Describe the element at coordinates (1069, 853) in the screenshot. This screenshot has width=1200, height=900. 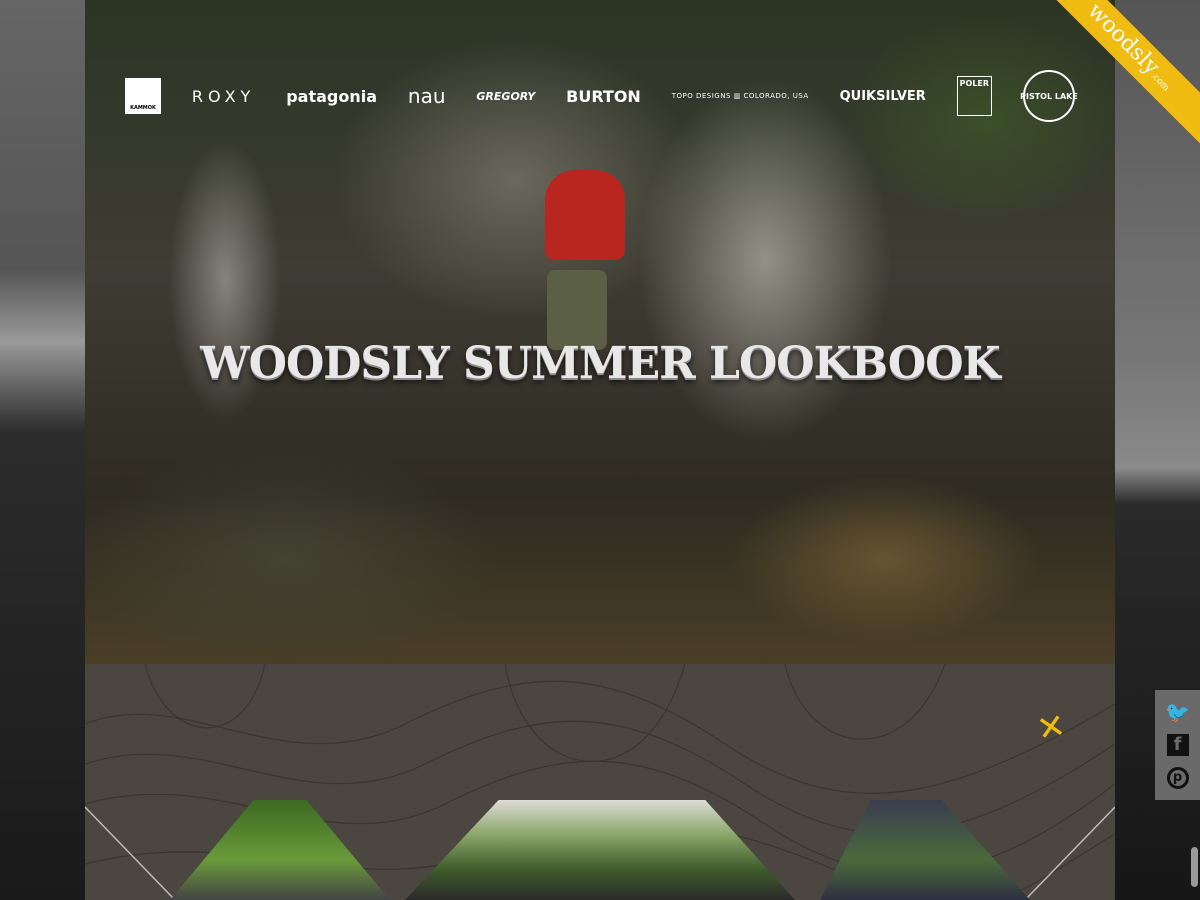
I see `divider-line-right` at that location.